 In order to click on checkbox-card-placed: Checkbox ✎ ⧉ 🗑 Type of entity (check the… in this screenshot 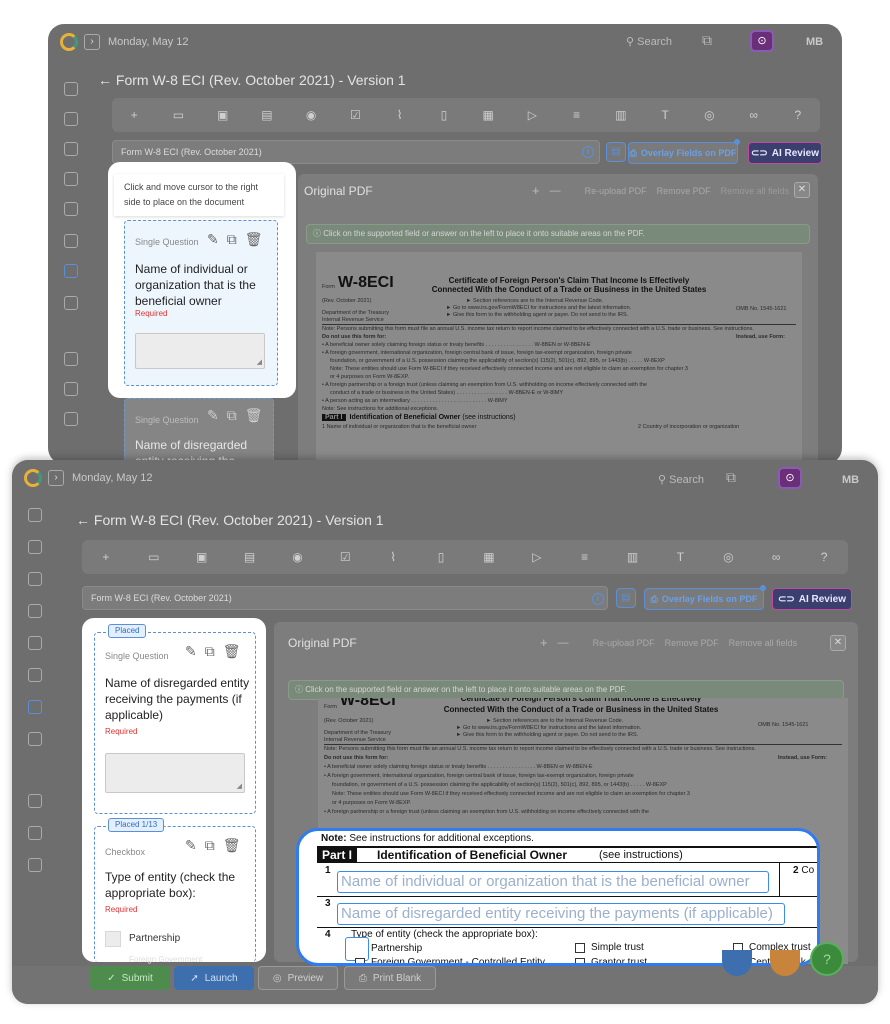, I will do `click(175, 895)`.